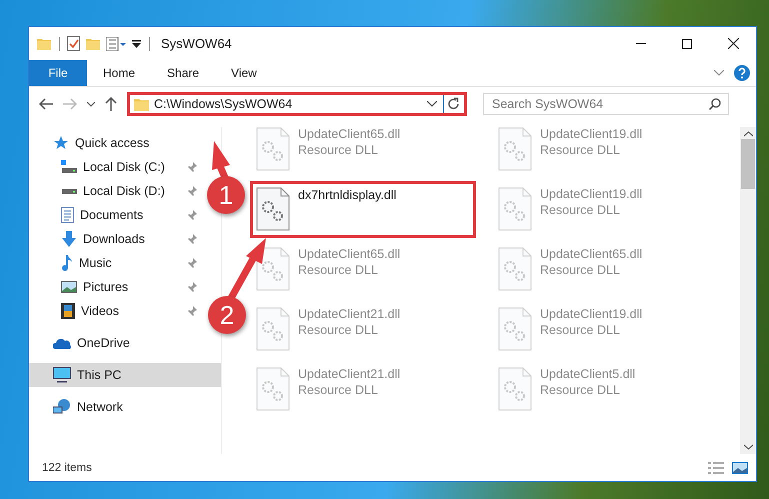 Image resolution: width=769 pixels, height=499 pixels. What do you see at coordinates (67, 468) in the screenshot?
I see `item-count: 122 items` at bounding box center [67, 468].